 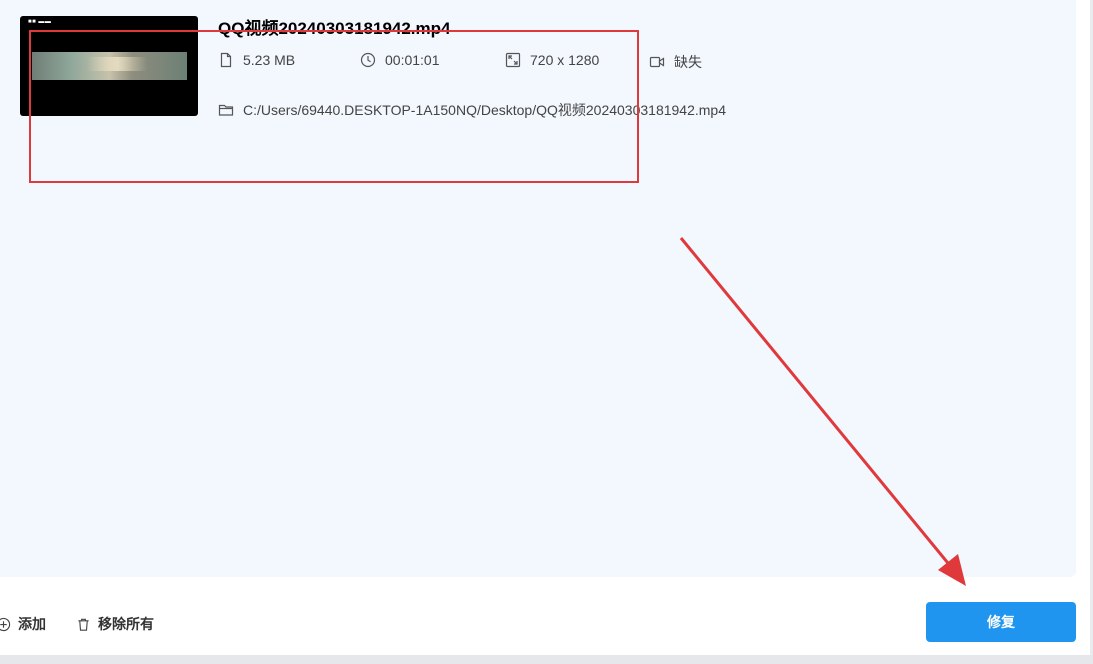 What do you see at coordinates (334, 106) in the screenshot?
I see `annotation-highlight-box` at bounding box center [334, 106].